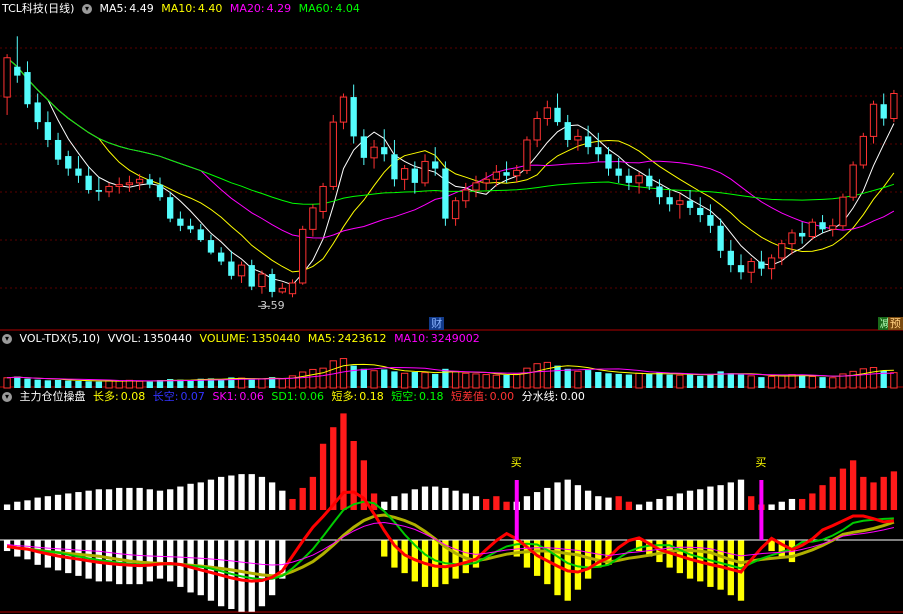  What do you see at coordinates (437, 323) in the screenshot?
I see `event-marker-finance: 财` at bounding box center [437, 323].